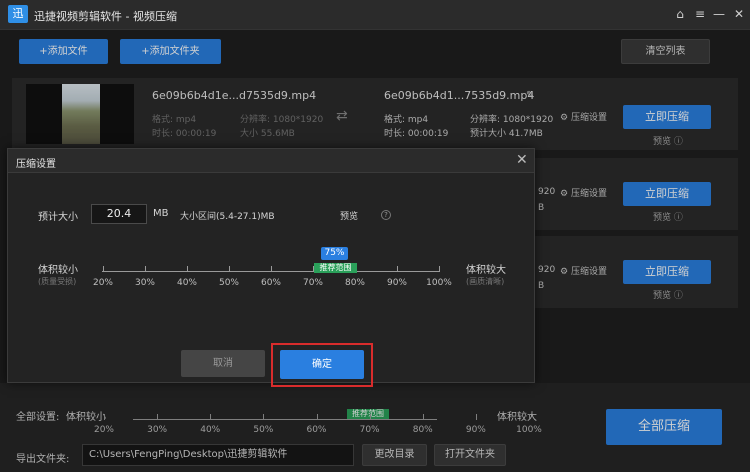 The image size is (750, 472). I want to click on size-unit: MB, so click(161, 213).